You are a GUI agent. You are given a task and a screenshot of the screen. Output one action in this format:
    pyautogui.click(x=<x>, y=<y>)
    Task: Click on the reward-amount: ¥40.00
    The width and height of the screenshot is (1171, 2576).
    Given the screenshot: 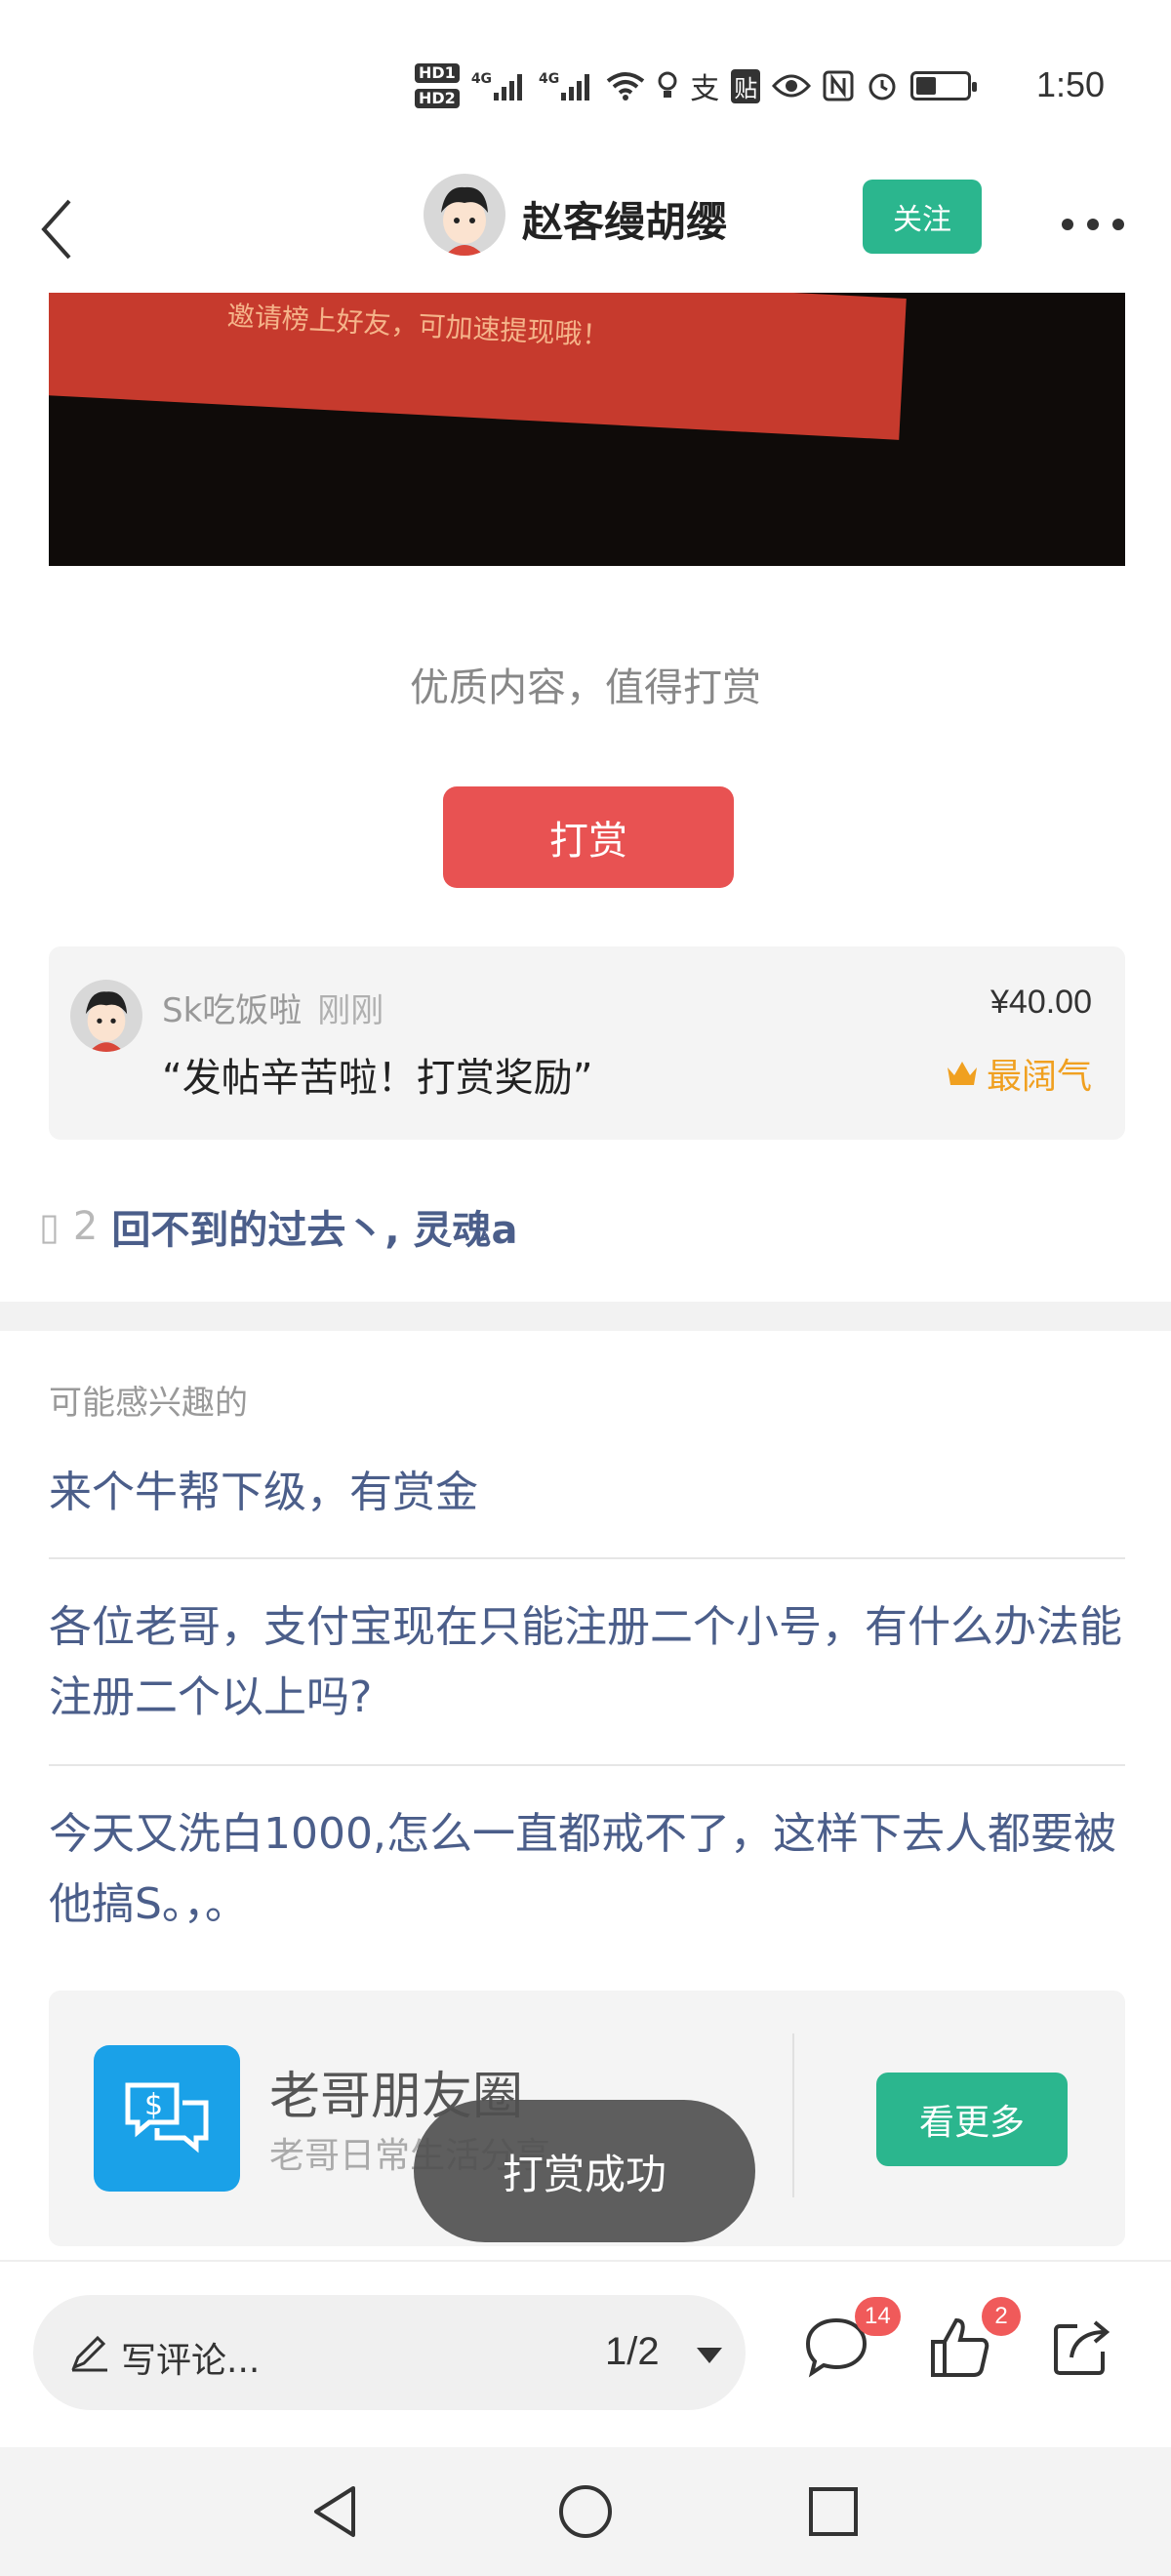 What is the action you would take?
    pyautogui.click(x=1041, y=1003)
    